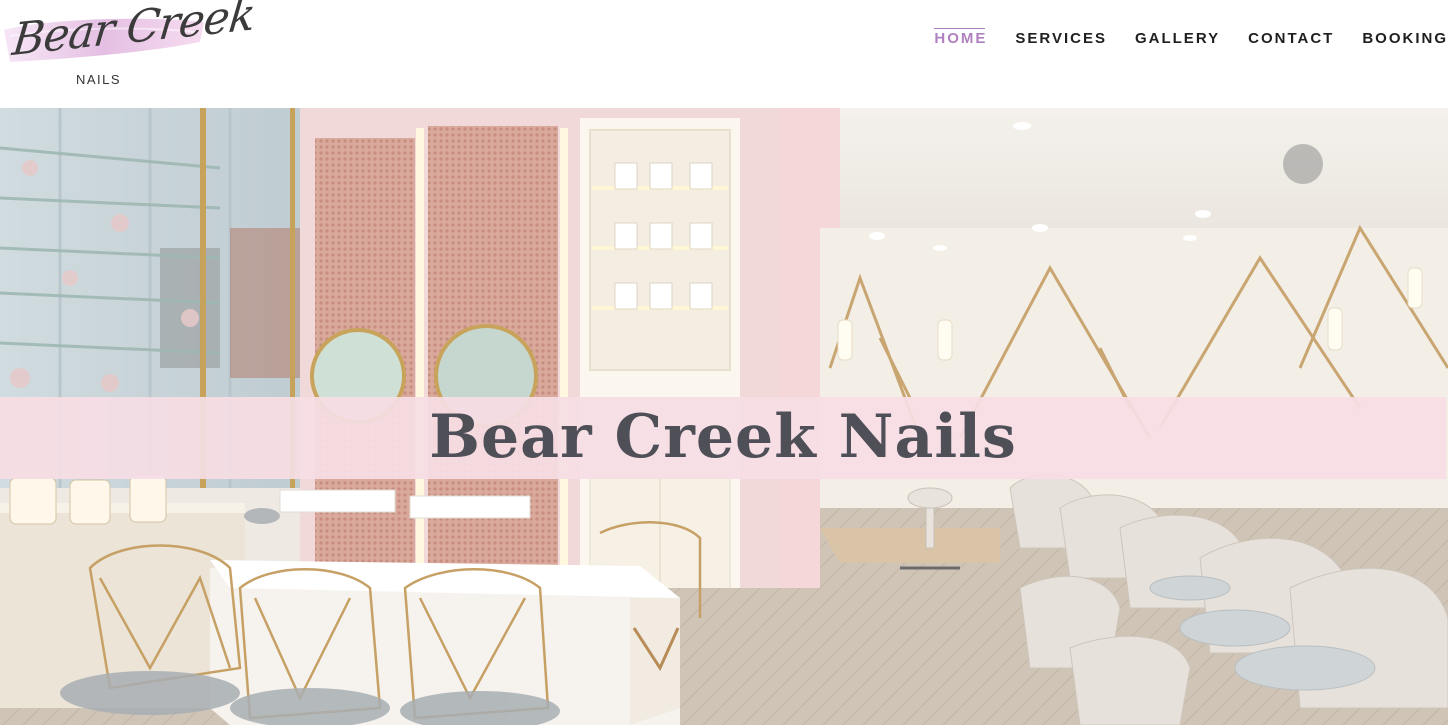 This screenshot has width=1448, height=725. What do you see at coordinates (960, 40) in the screenshot?
I see `nav-home: HOME` at bounding box center [960, 40].